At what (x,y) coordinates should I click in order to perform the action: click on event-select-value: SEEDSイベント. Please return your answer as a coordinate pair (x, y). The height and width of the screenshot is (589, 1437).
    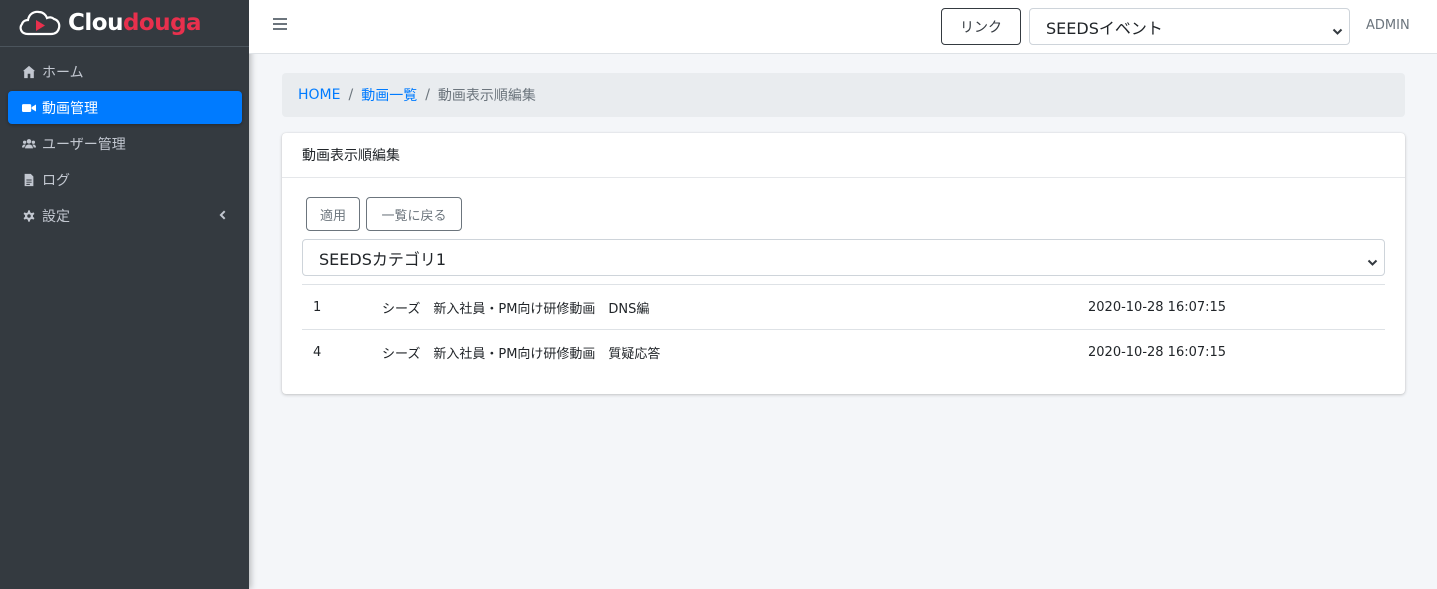
    Looking at the image, I should click on (1104, 28).